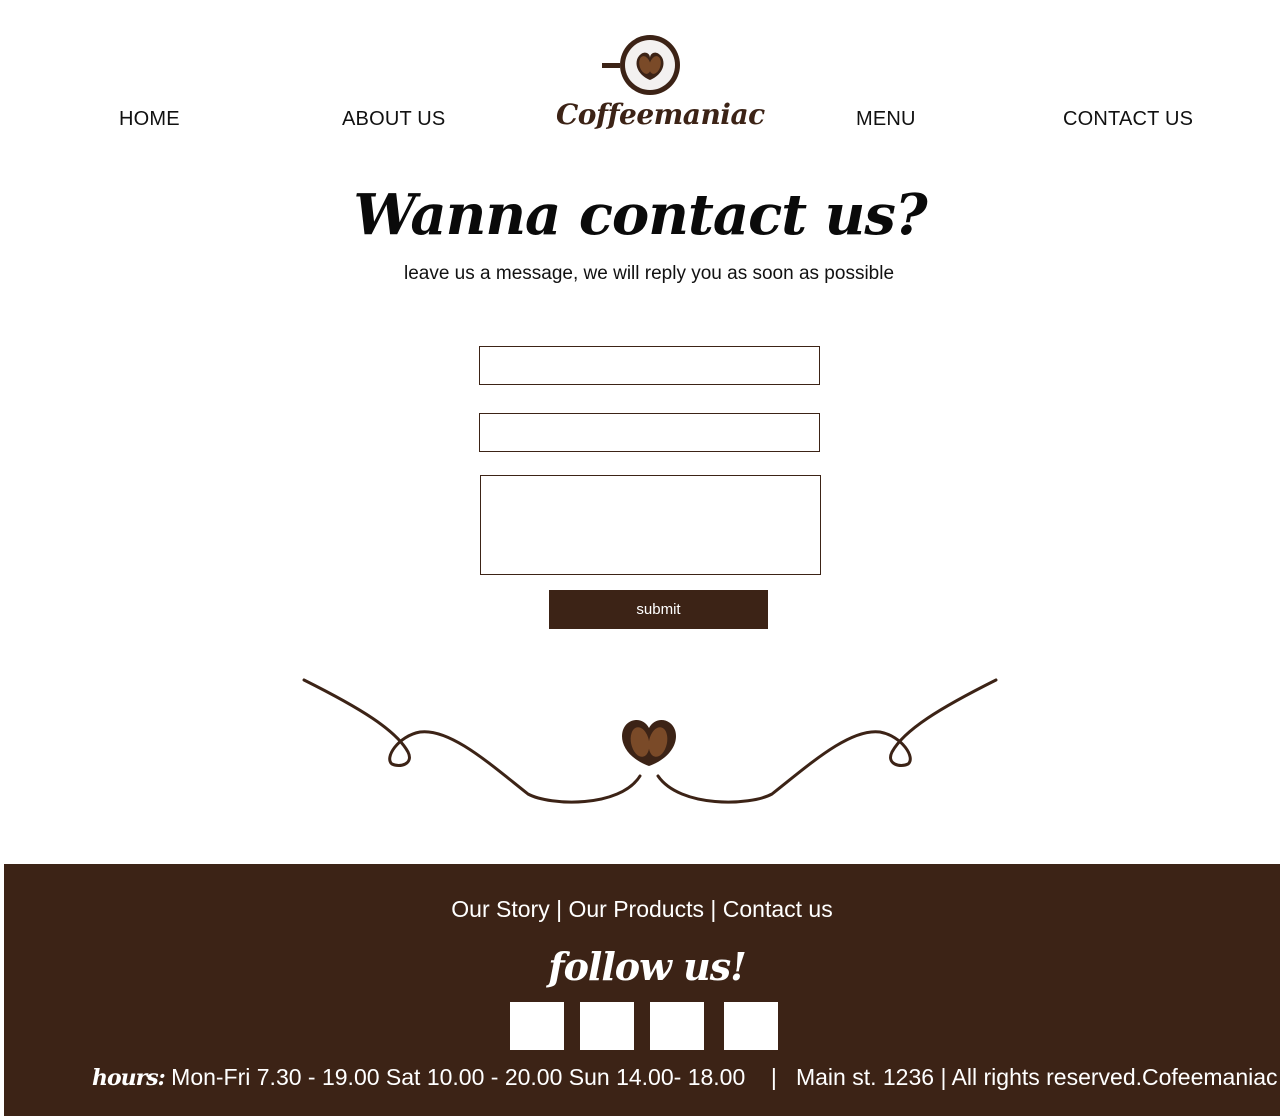 The width and height of the screenshot is (1280, 1116). I want to click on copyright-text: All rights reserved.Cofeemaniac, so click(1114, 1077).